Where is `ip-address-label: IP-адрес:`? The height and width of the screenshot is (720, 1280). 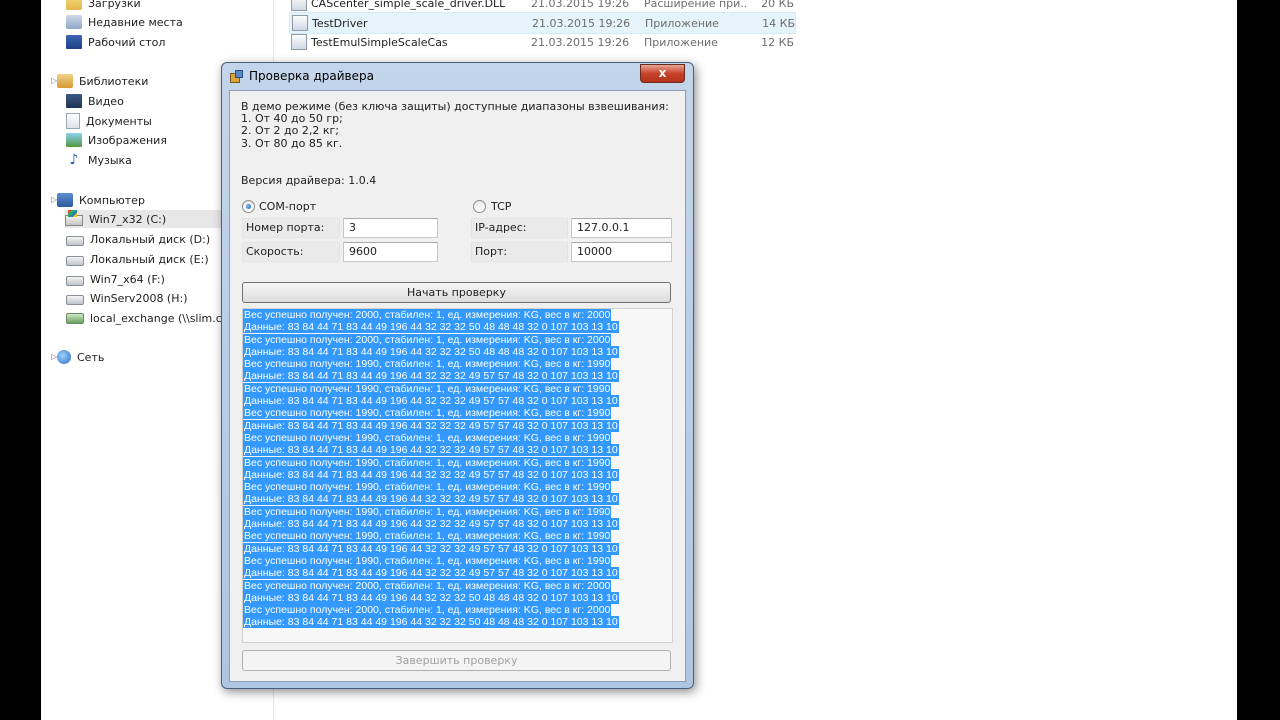
ip-address-label: IP-адрес: is located at coordinates (519, 228).